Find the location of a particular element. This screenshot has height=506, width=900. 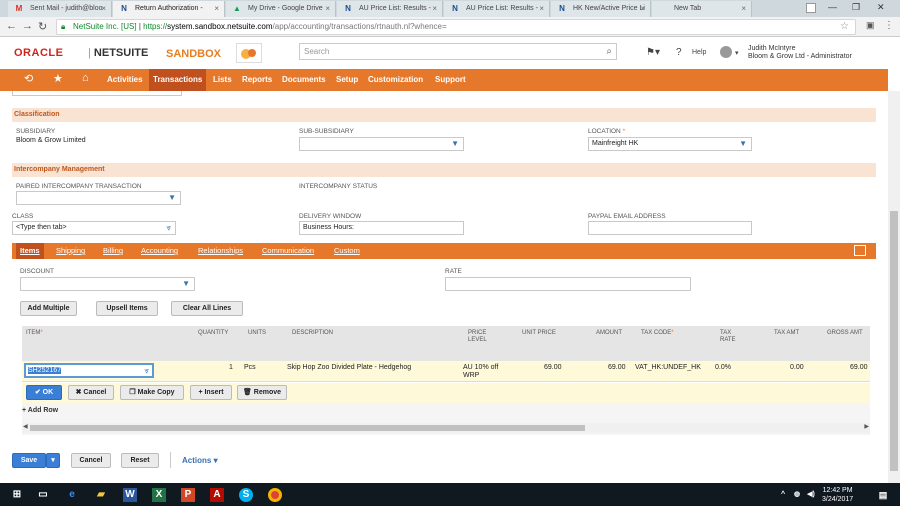

file-explorer-icon: ▰ is located at coordinates (101, 495).